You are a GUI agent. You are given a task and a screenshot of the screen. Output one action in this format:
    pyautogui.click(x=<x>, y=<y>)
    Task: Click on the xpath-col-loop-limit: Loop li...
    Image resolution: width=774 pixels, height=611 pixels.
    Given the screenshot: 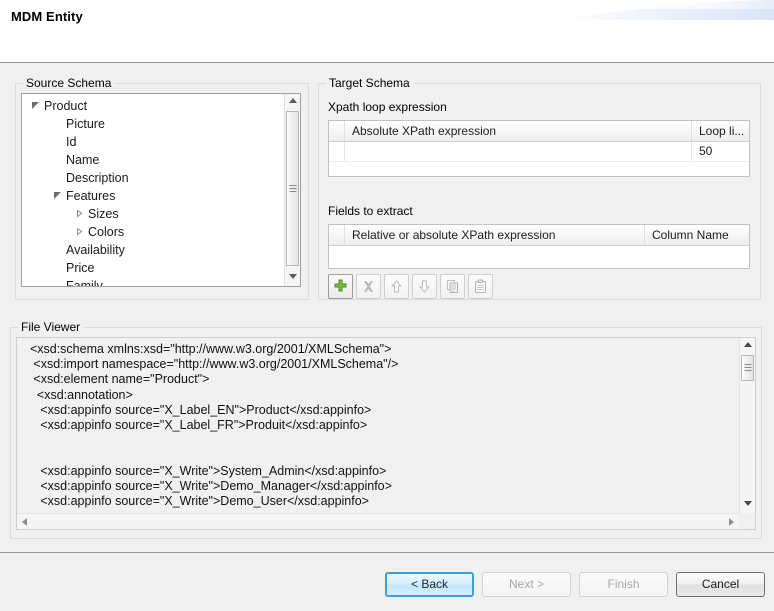 What is the action you would take?
    pyautogui.click(x=720, y=131)
    